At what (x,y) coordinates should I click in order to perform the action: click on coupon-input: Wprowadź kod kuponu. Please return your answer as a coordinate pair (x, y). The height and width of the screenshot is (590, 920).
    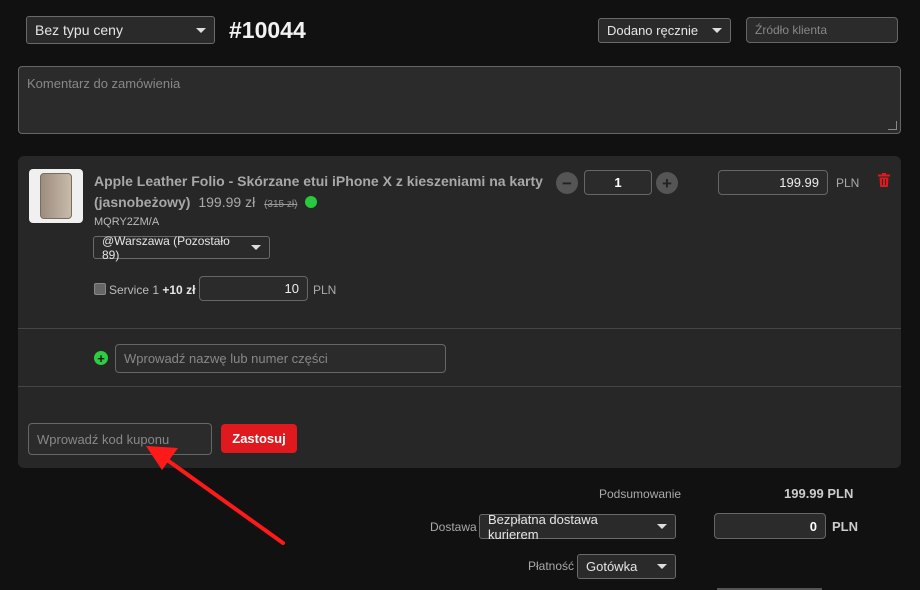
    Looking at the image, I should click on (120, 439).